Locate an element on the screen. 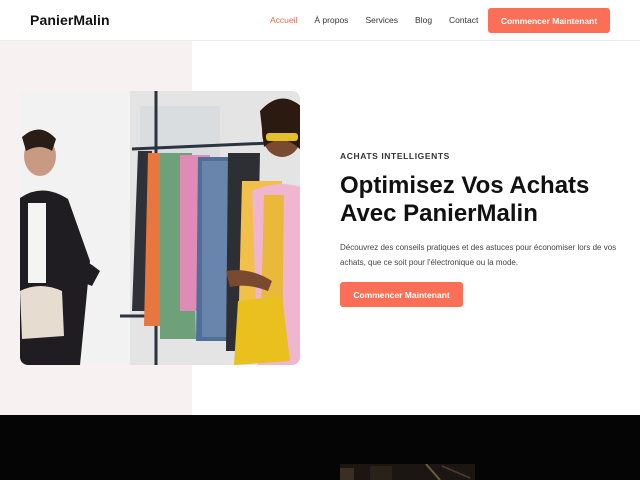 The height and width of the screenshot is (480, 640). hero-kicker: ACHATS INTELLIGENTS is located at coordinates (395, 156).